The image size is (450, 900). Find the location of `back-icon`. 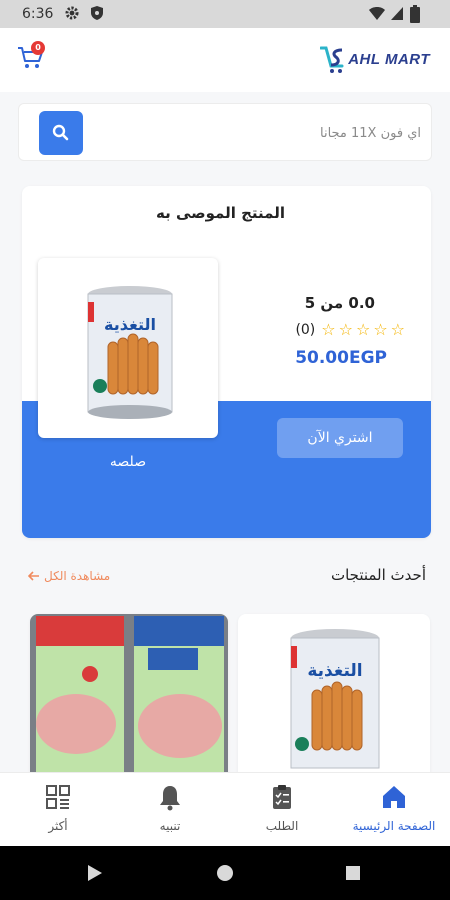

back-icon is located at coordinates (95, 873).